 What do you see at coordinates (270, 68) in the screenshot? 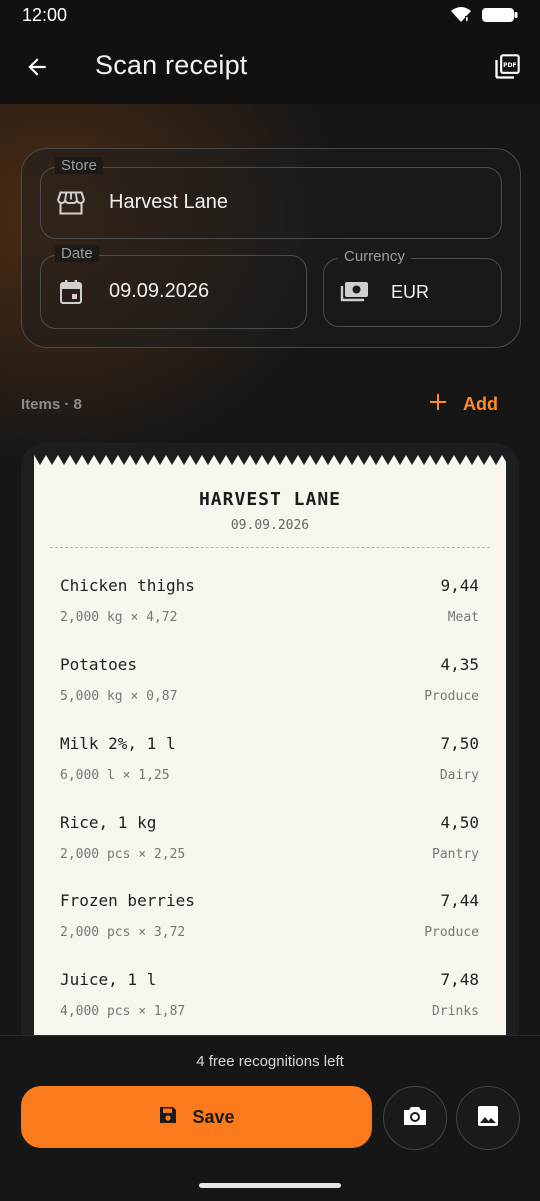
I see `app-bar: Scan receipt PDF` at bounding box center [270, 68].